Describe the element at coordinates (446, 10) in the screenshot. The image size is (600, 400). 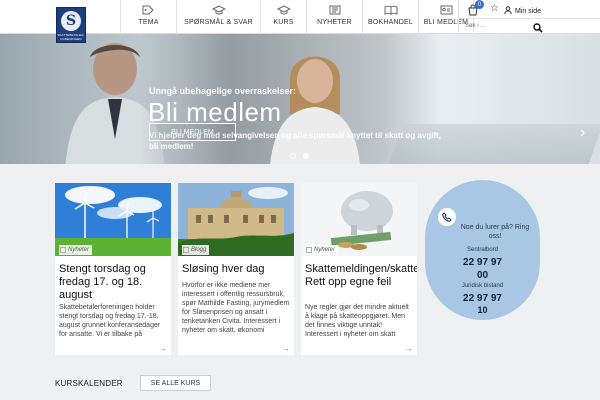
I see `id-card-icon` at that location.